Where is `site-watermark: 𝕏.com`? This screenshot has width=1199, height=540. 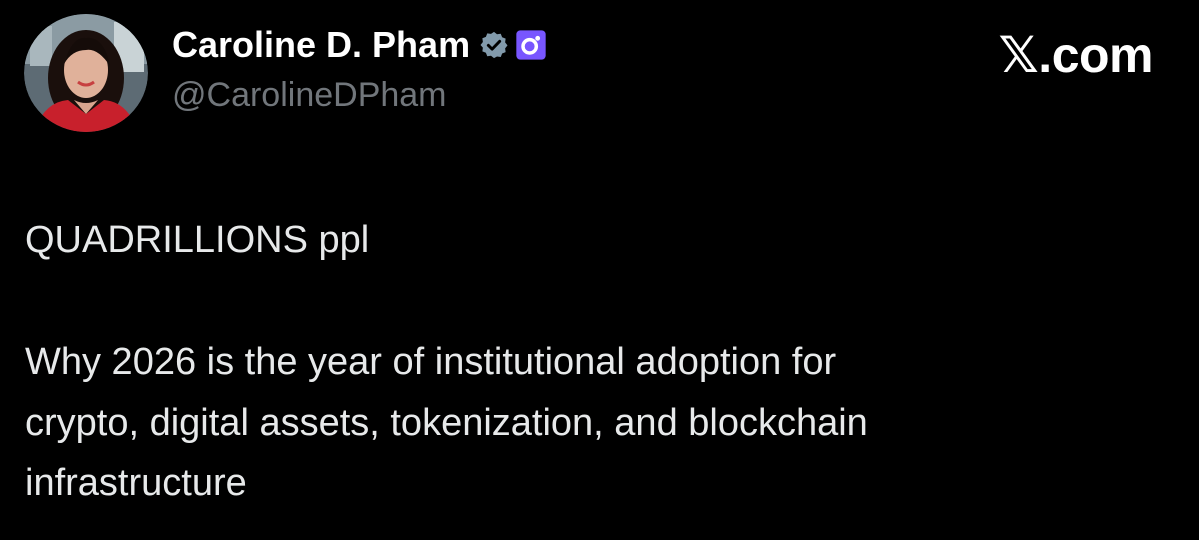 site-watermark: 𝕏.com is located at coordinates (1076, 55).